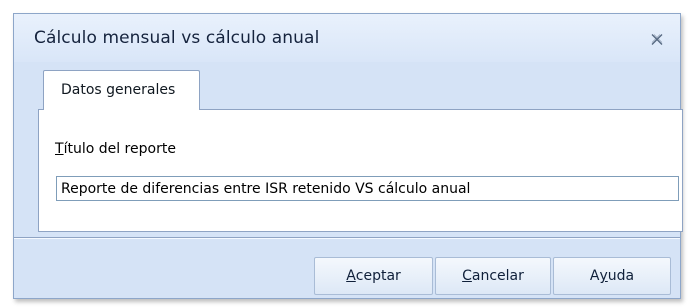 Image resolution: width=691 pixels, height=308 pixels. I want to click on close-icon, so click(657, 39).